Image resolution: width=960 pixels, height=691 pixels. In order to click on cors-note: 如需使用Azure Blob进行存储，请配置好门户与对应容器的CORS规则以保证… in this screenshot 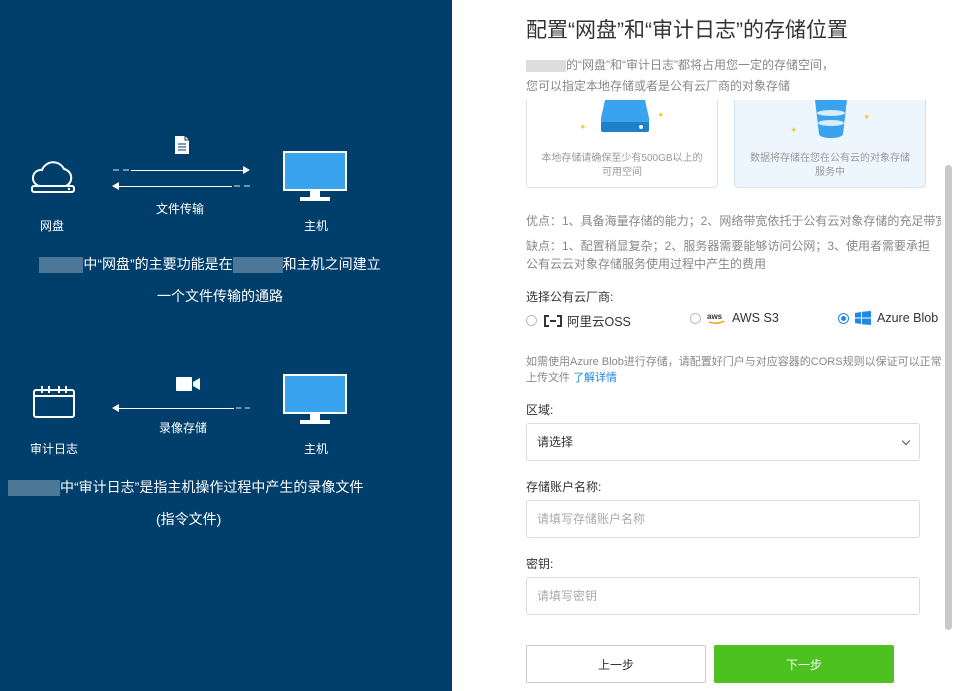, I will do `click(734, 370)`.